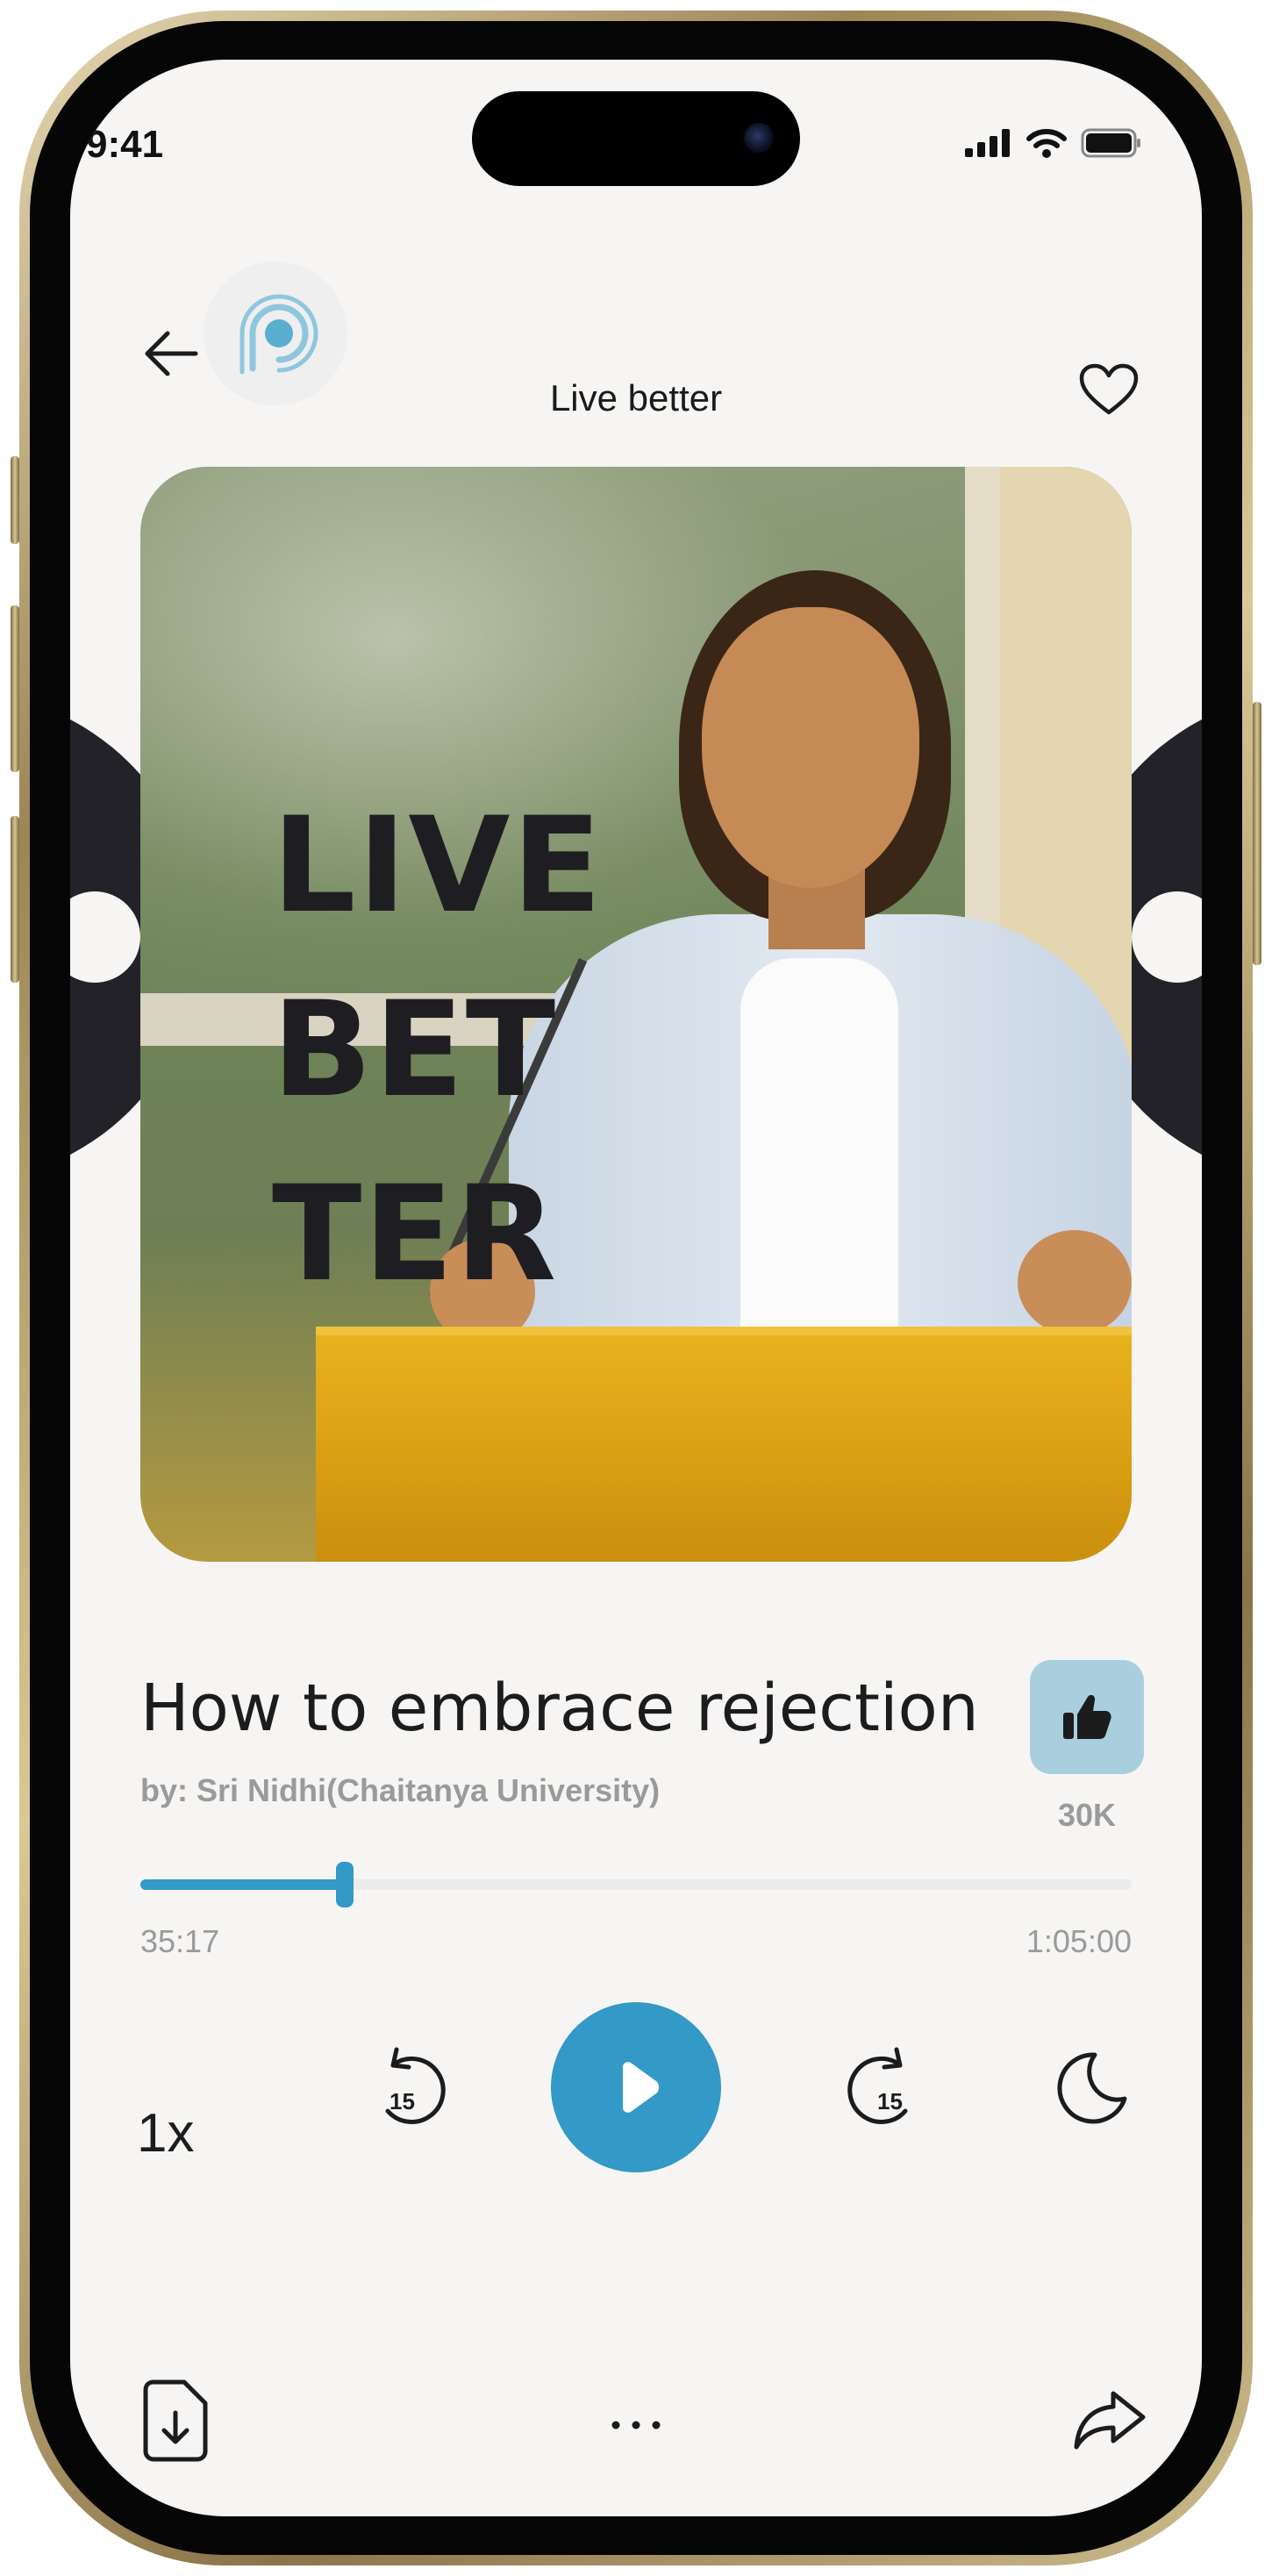  What do you see at coordinates (987, 143) in the screenshot?
I see `signal-icon` at bounding box center [987, 143].